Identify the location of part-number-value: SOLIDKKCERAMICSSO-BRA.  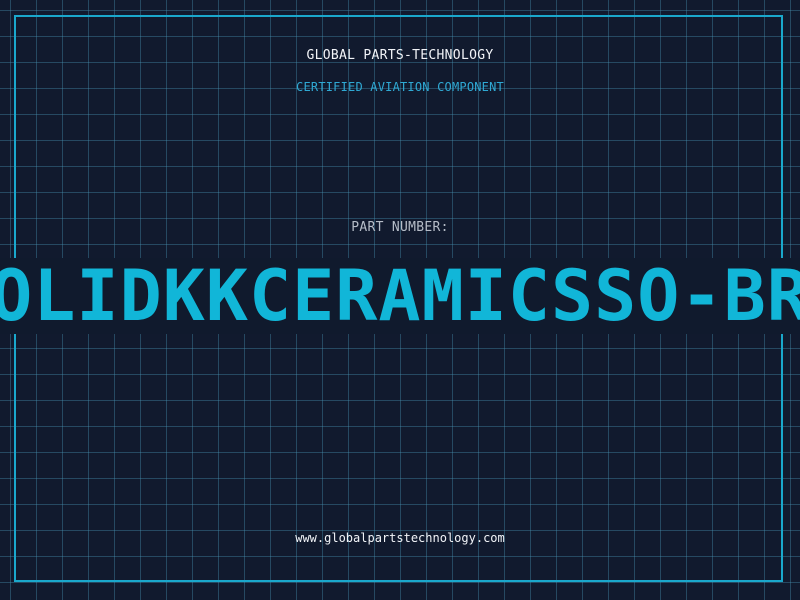
(400, 296).